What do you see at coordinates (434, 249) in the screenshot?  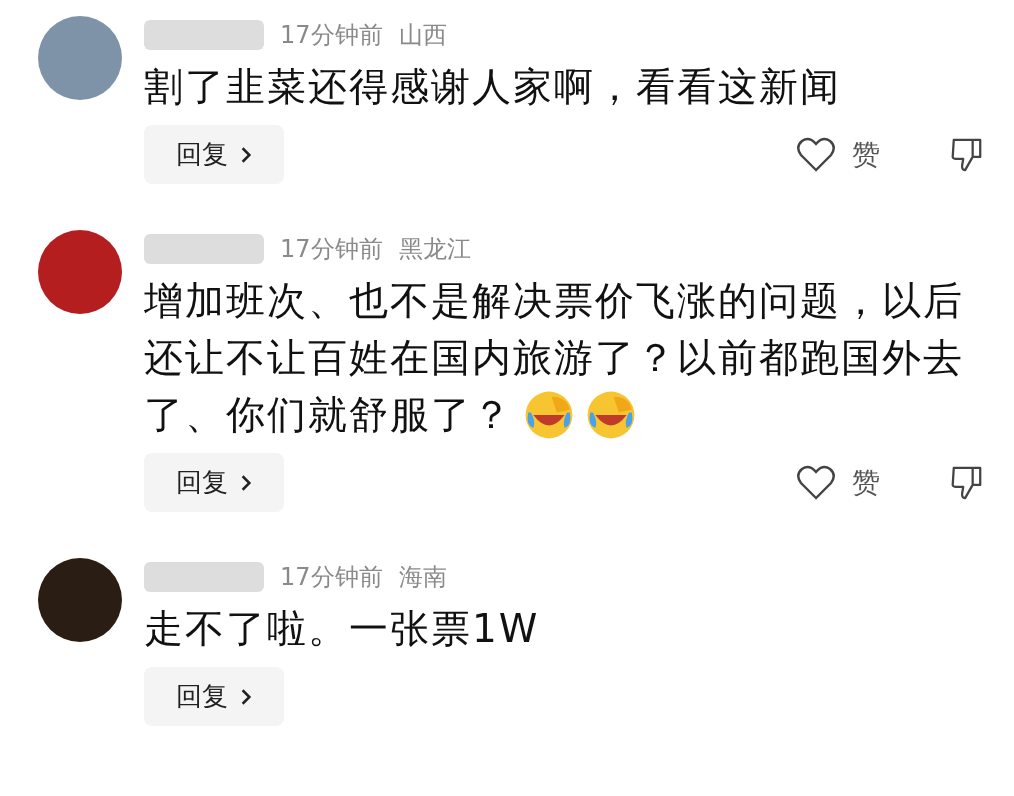 I see `comment-location: 黑龙江` at bounding box center [434, 249].